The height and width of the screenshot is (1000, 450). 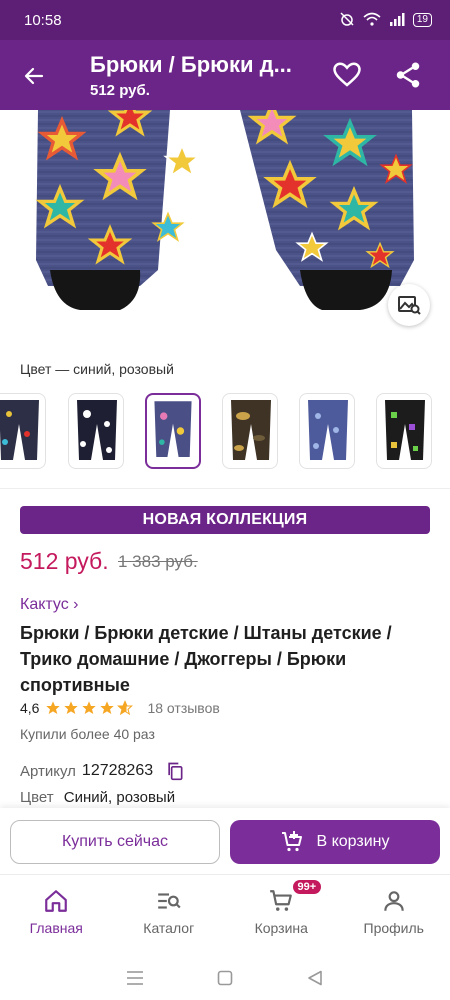 I want to click on system-back-button, so click(x=315, y=978).